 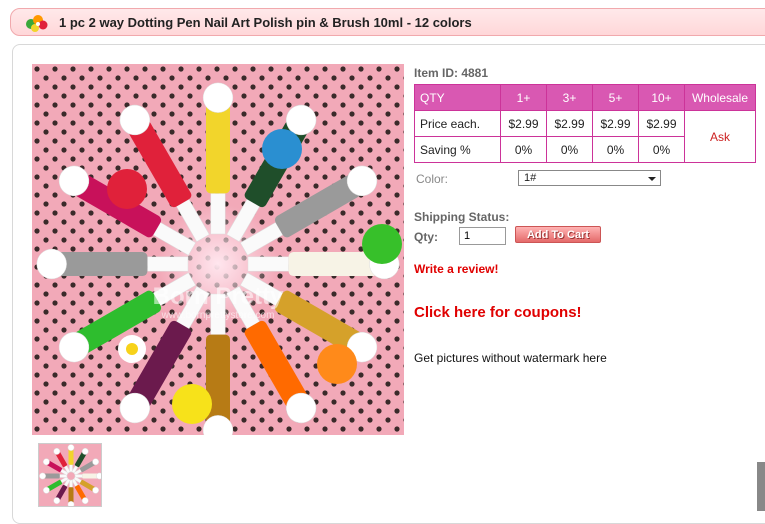 I want to click on qty-header: QTY, so click(x=457, y=97).